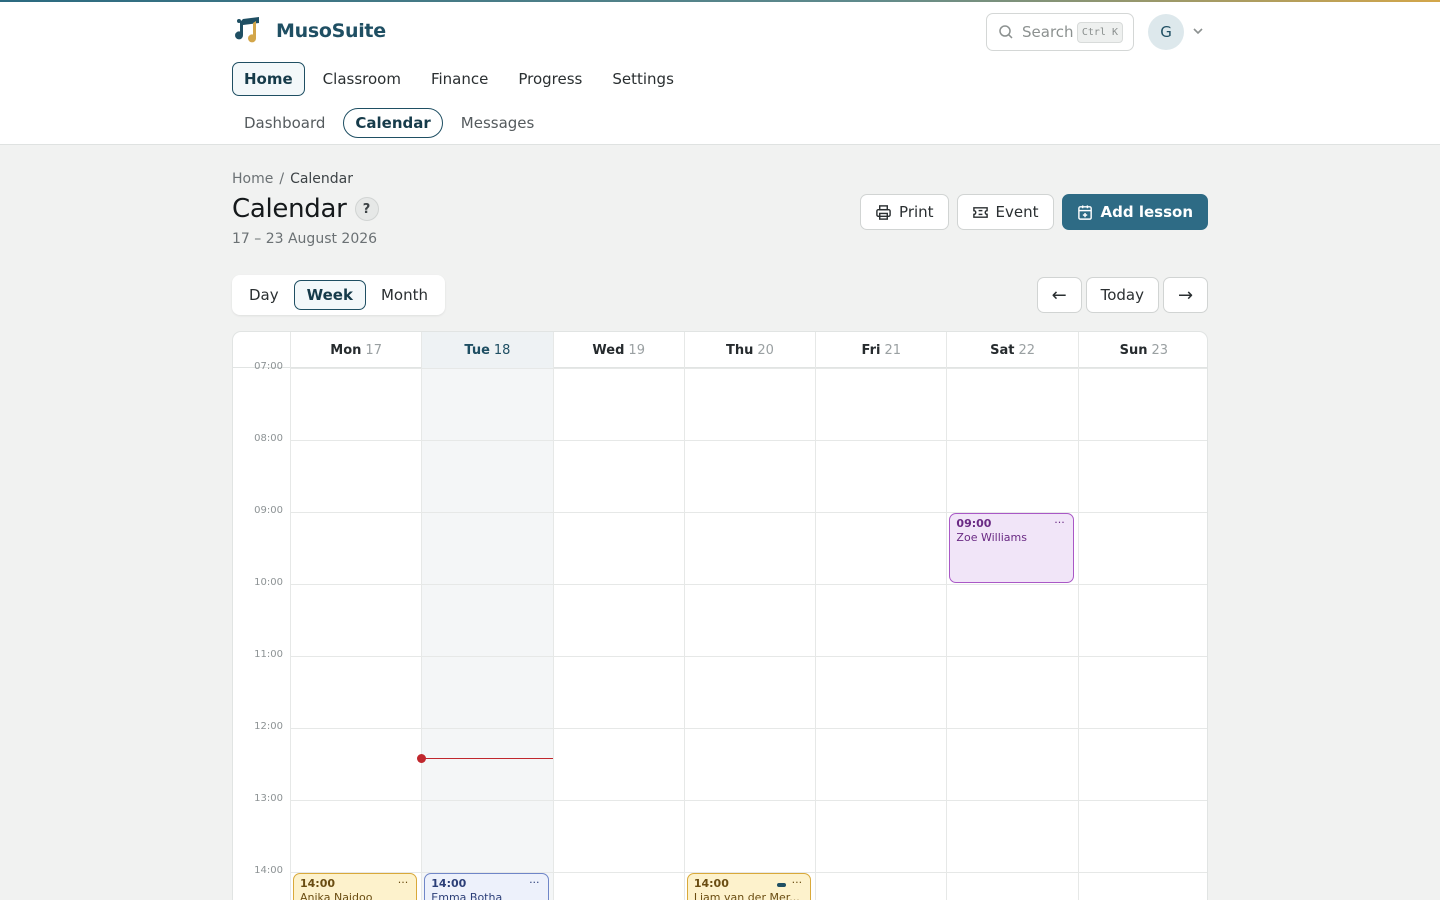  Describe the element at coordinates (329, 295) in the screenshot. I see `view-week: Week` at that location.